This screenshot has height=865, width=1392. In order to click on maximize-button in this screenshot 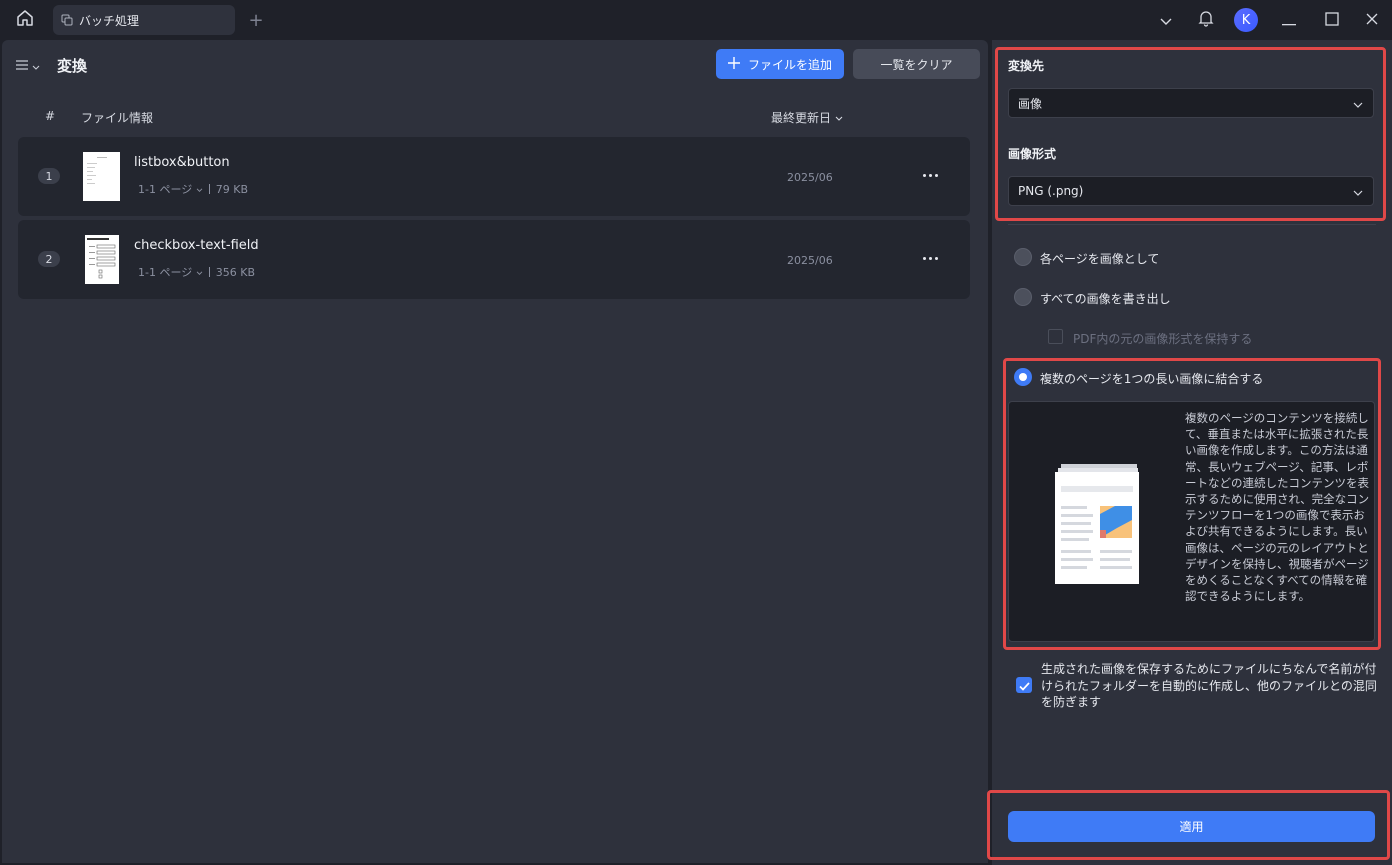, I will do `click(1332, 20)`.